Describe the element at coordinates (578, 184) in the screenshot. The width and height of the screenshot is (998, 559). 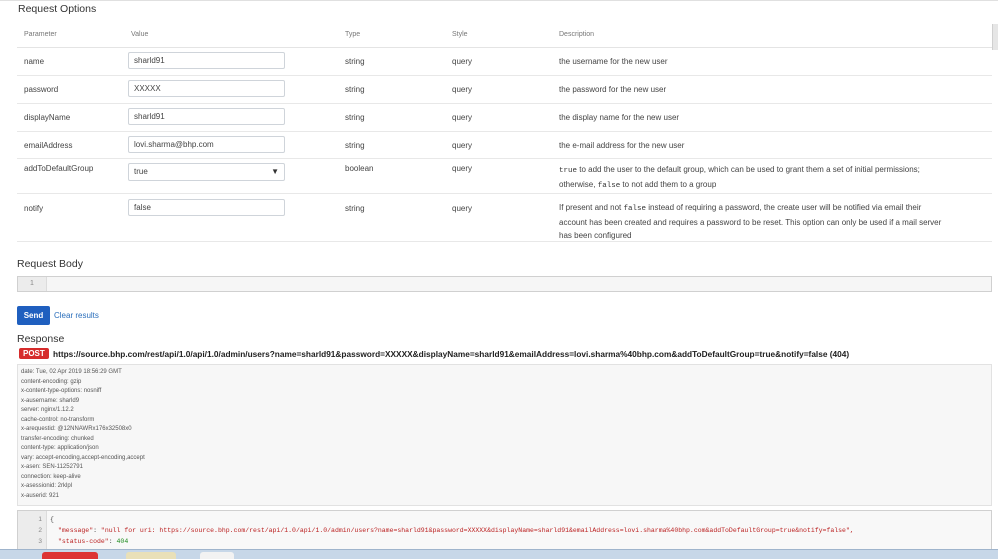
I see `desc-text: otherwise,` at that location.